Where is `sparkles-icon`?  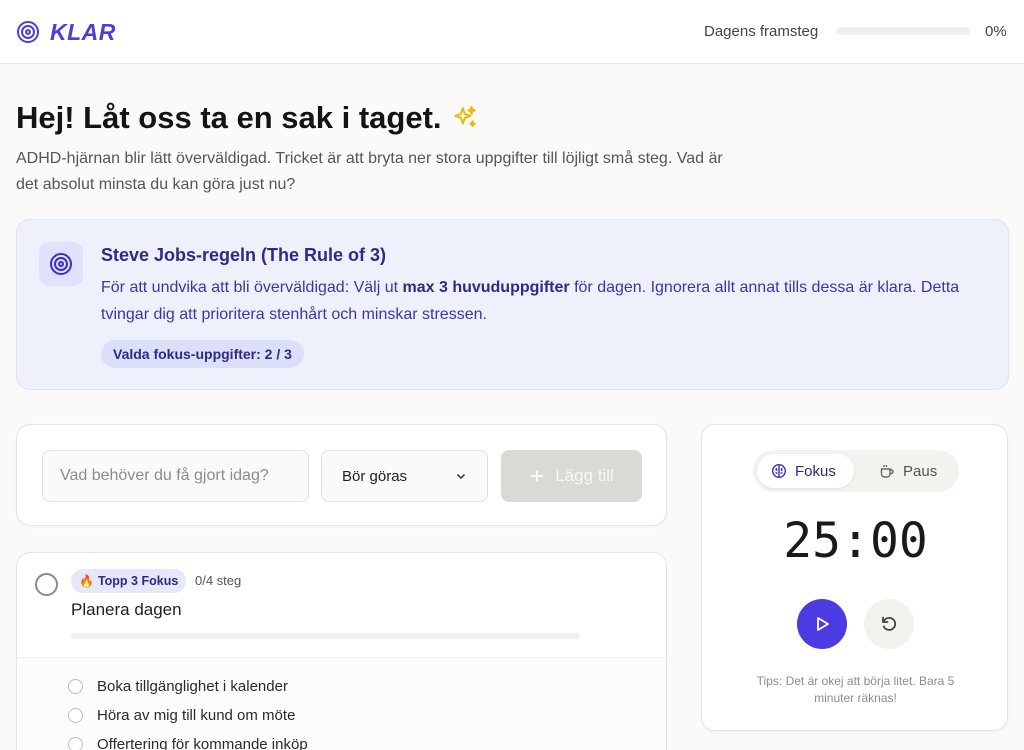
sparkles-icon is located at coordinates (464, 116).